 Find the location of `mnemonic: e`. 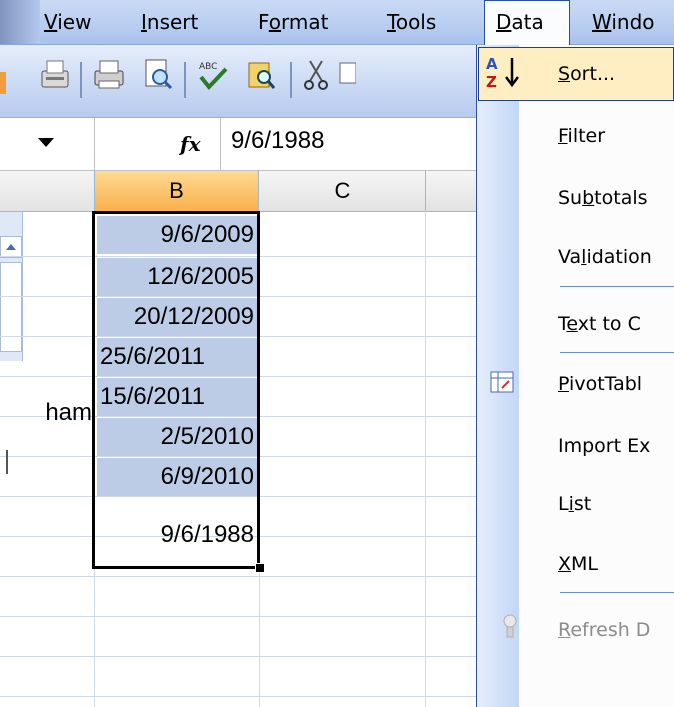

mnemonic: e is located at coordinates (572, 324).